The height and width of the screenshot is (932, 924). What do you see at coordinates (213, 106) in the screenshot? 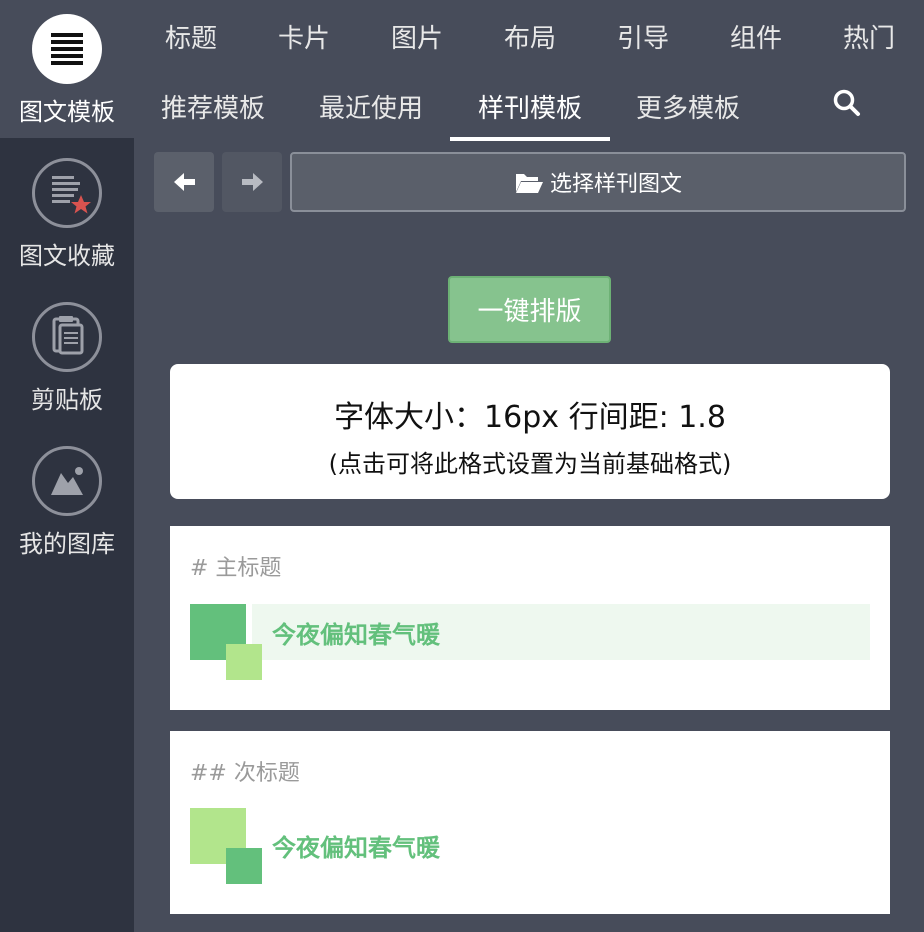
I see `tab-recommended: 推荐模板` at bounding box center [213, 106].